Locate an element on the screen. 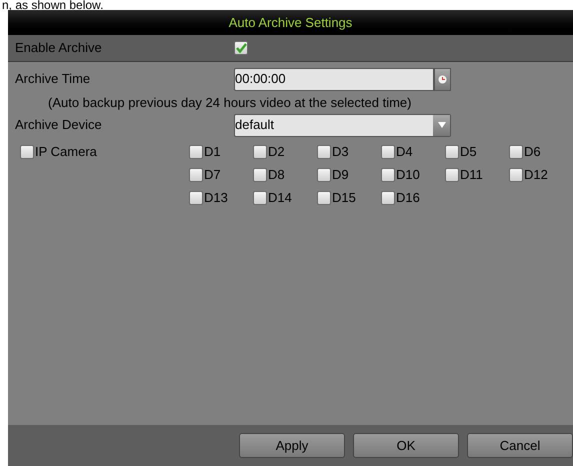 The image size is (573, 466). clock-button is located at coordinates (442, 79).